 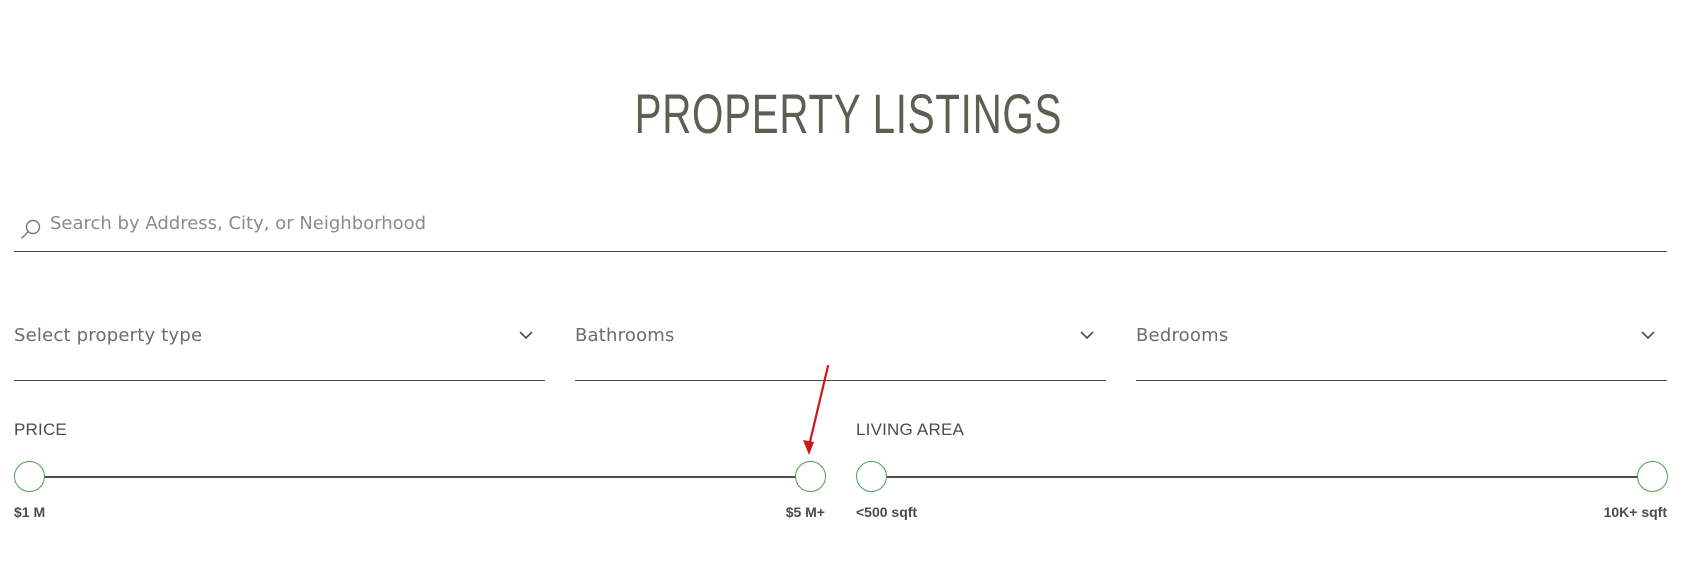 I want to click on page-title: PROPERTY LISTINGS, so click(x=848, y=113).